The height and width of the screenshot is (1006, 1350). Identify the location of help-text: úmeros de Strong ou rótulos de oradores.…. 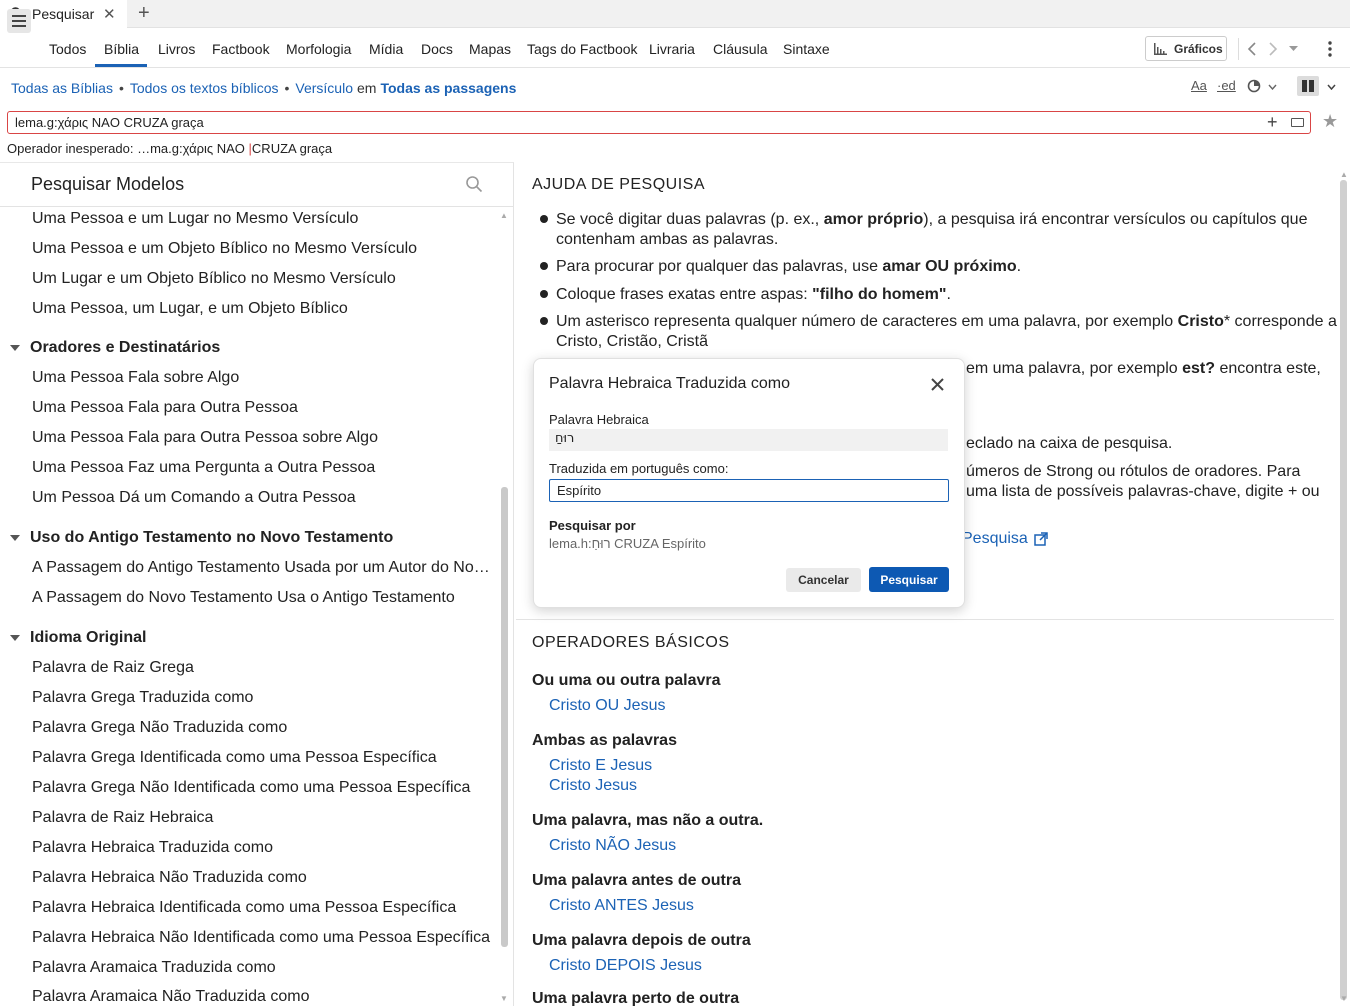
(1133, 471).